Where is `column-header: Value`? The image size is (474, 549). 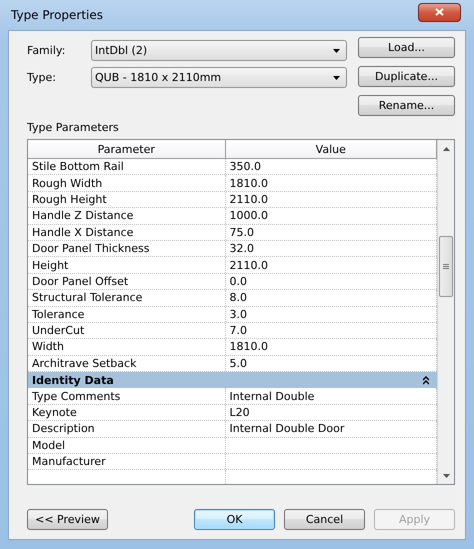 column-header: Value is located at coordinates (332, 149).